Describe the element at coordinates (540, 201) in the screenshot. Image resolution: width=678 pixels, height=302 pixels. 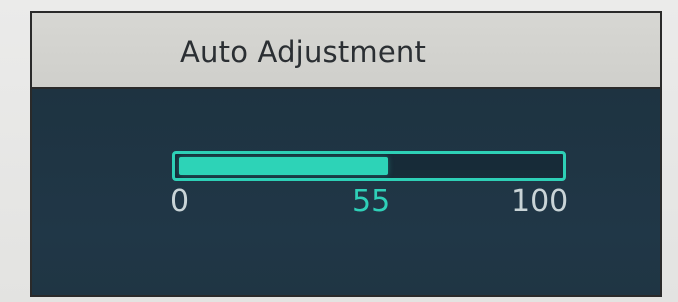
I see `progress-max-label: 100` at that location.